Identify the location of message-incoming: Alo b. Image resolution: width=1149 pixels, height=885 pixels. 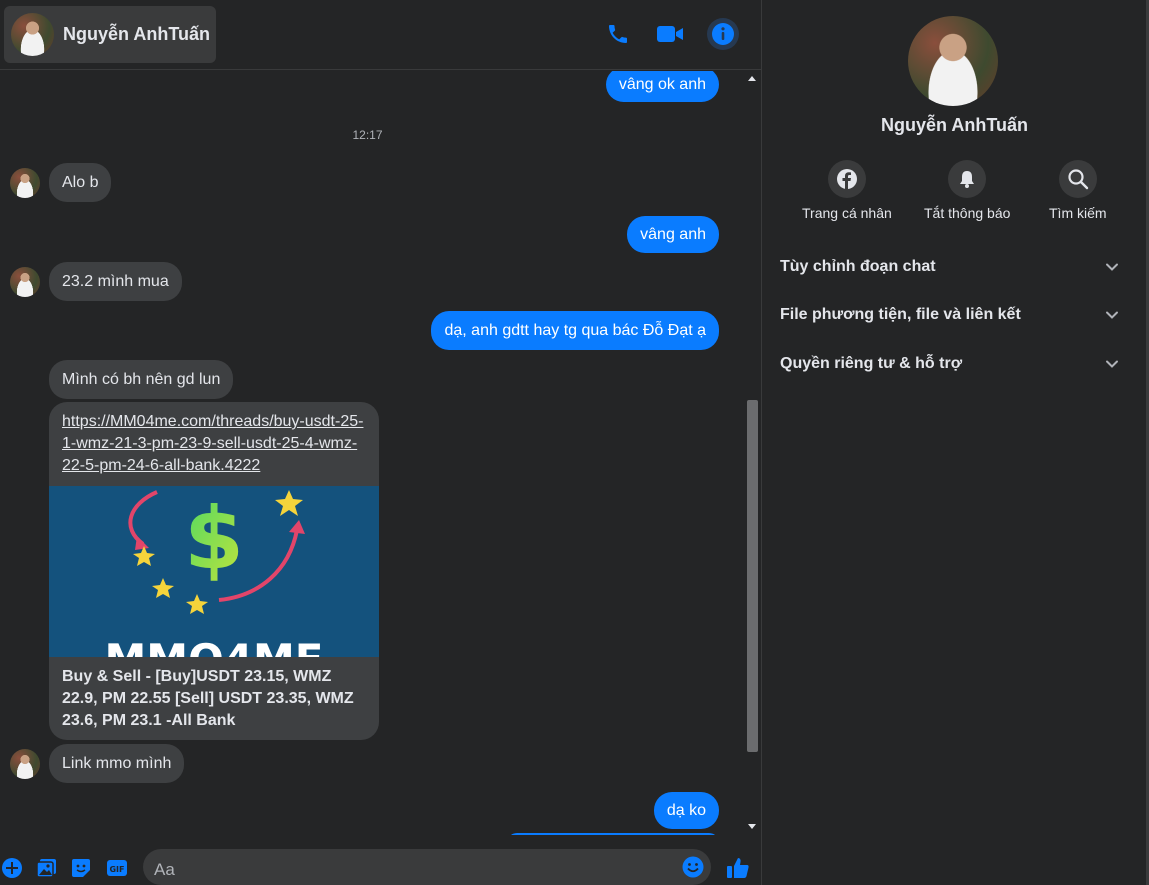
(80, 182).